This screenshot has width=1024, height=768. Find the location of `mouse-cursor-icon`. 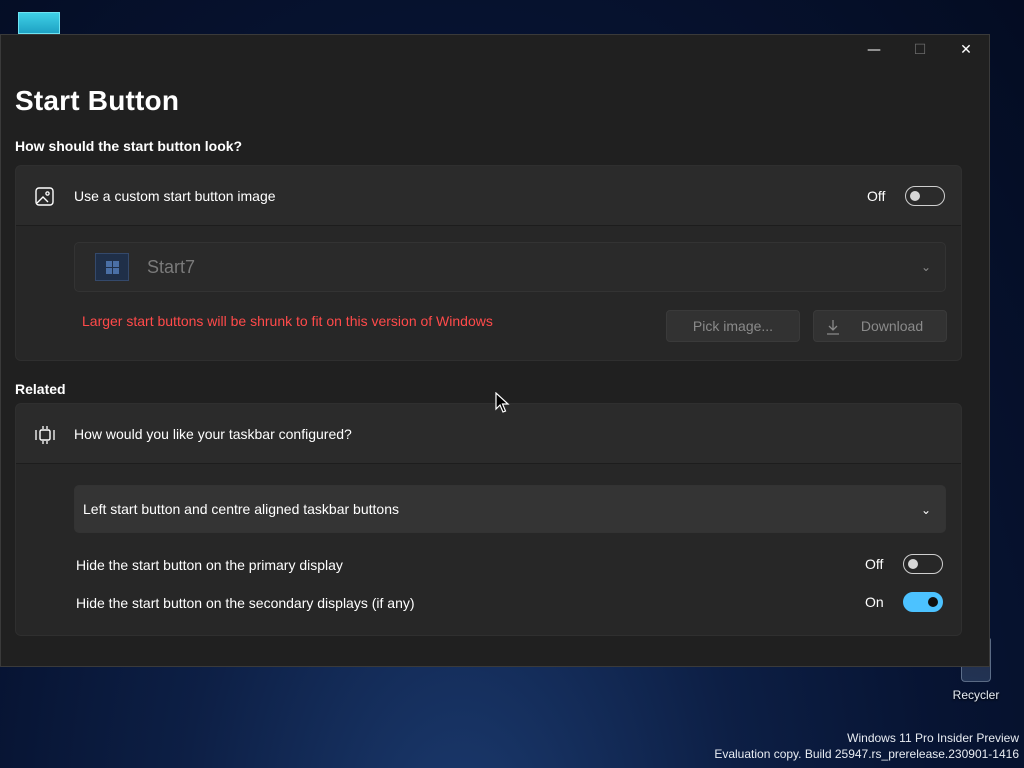

mouse-cursor-icon is located at coordinates (502, 402).